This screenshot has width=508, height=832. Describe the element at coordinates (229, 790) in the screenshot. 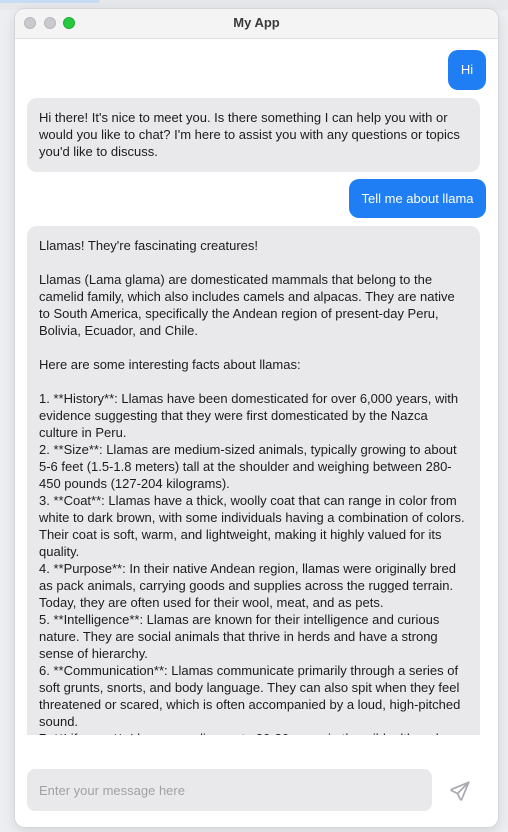

I see `message-input` at that location.